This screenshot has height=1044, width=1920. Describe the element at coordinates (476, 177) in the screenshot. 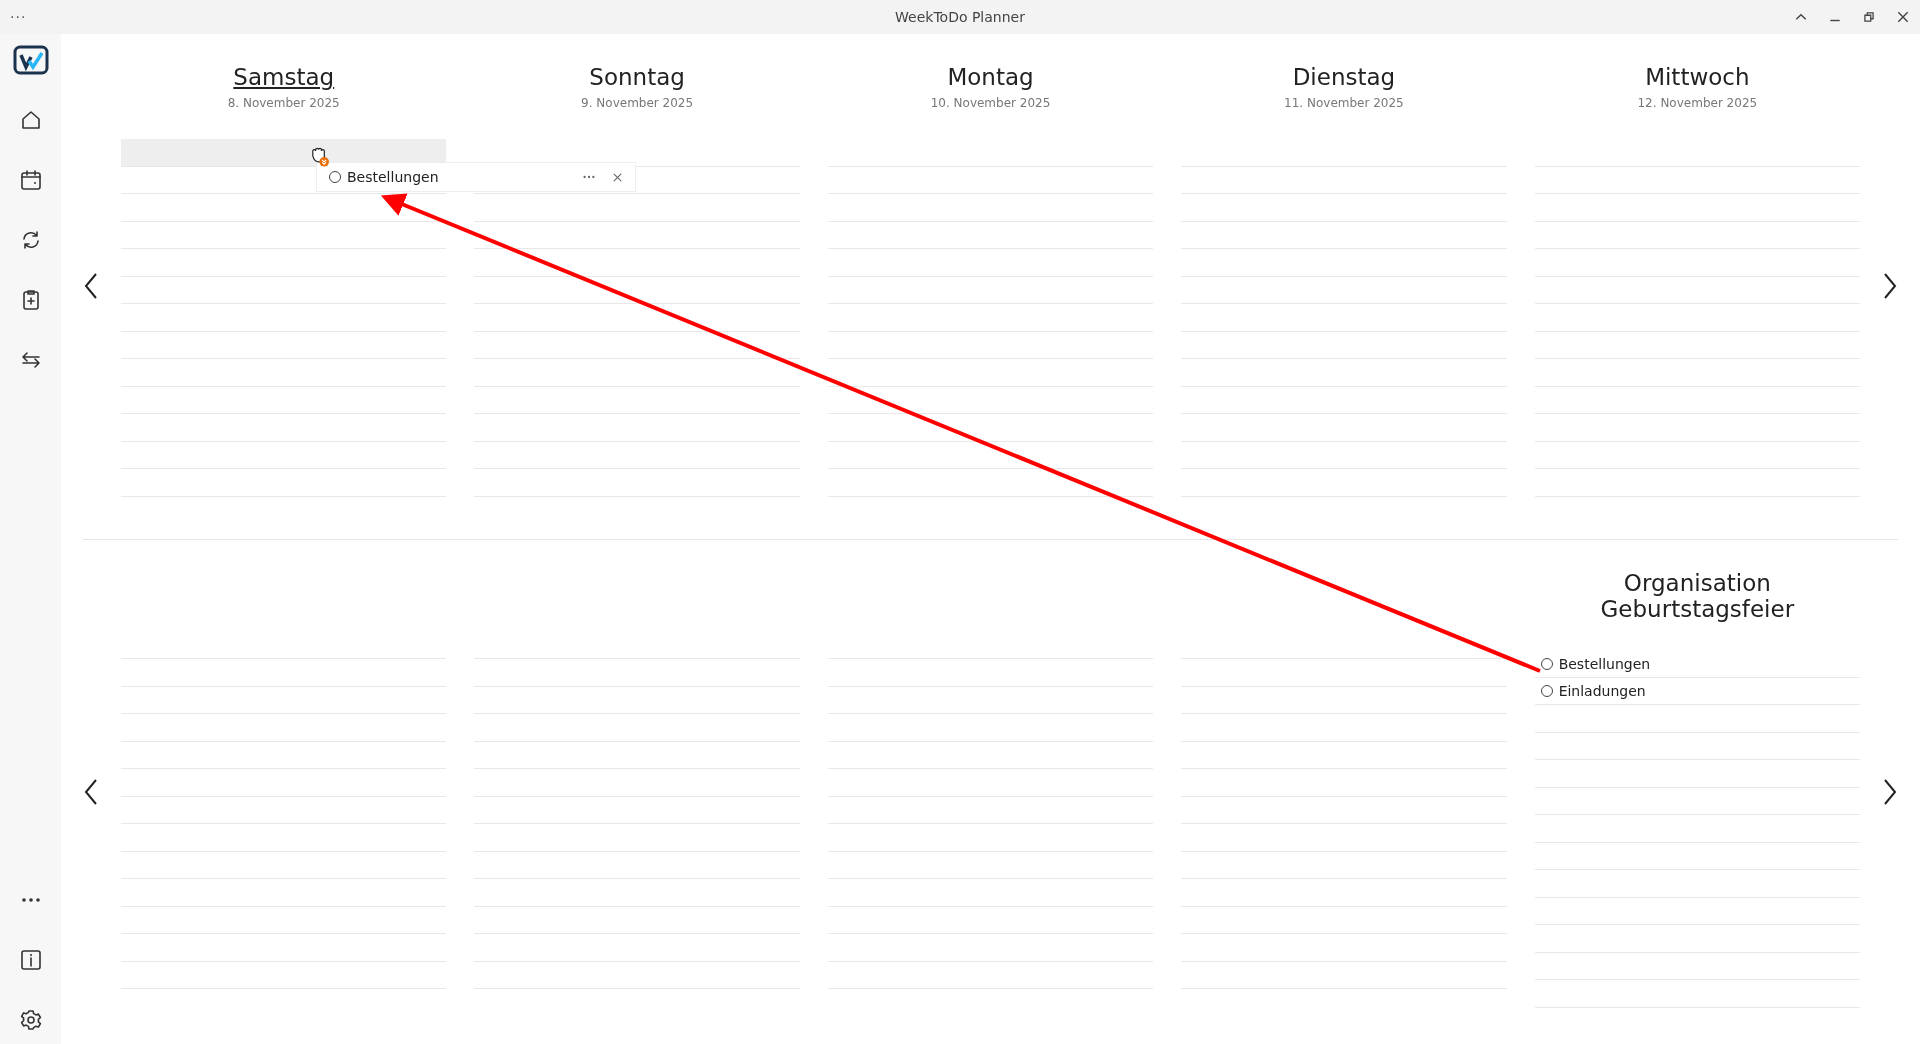

I see `dragged-task: Bestellungen` at that location.